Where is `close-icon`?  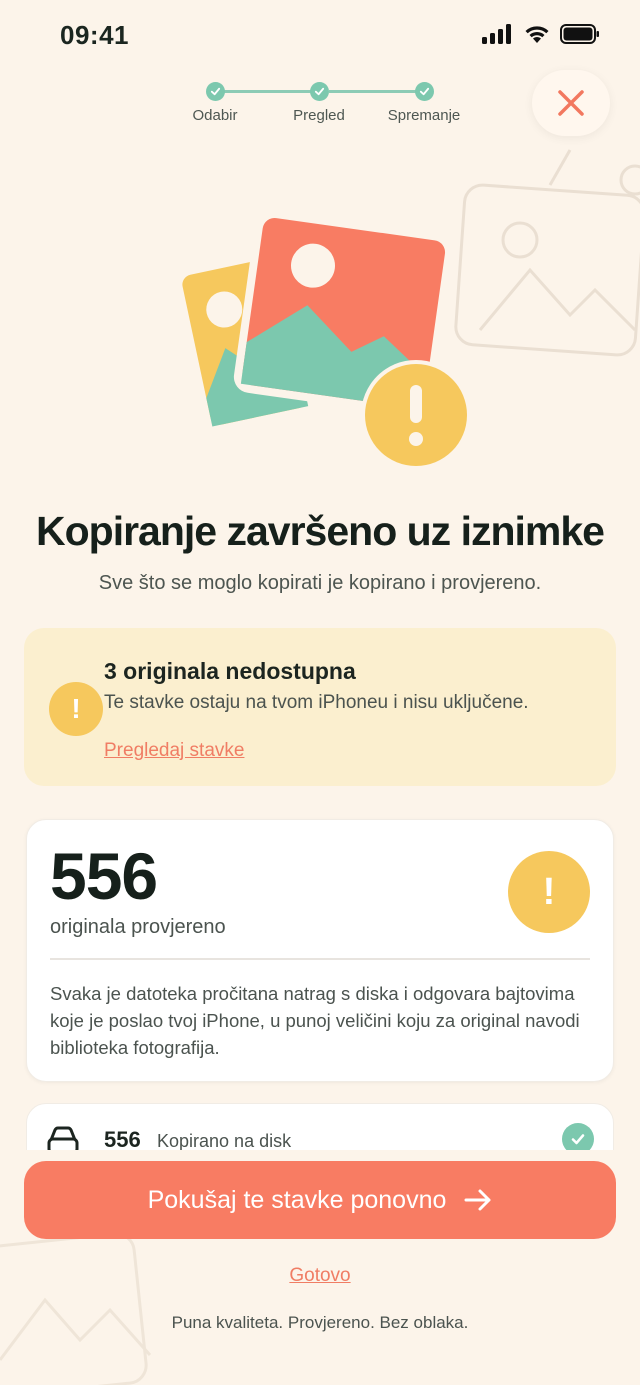
close-icon is located at coordinates (571, 103).